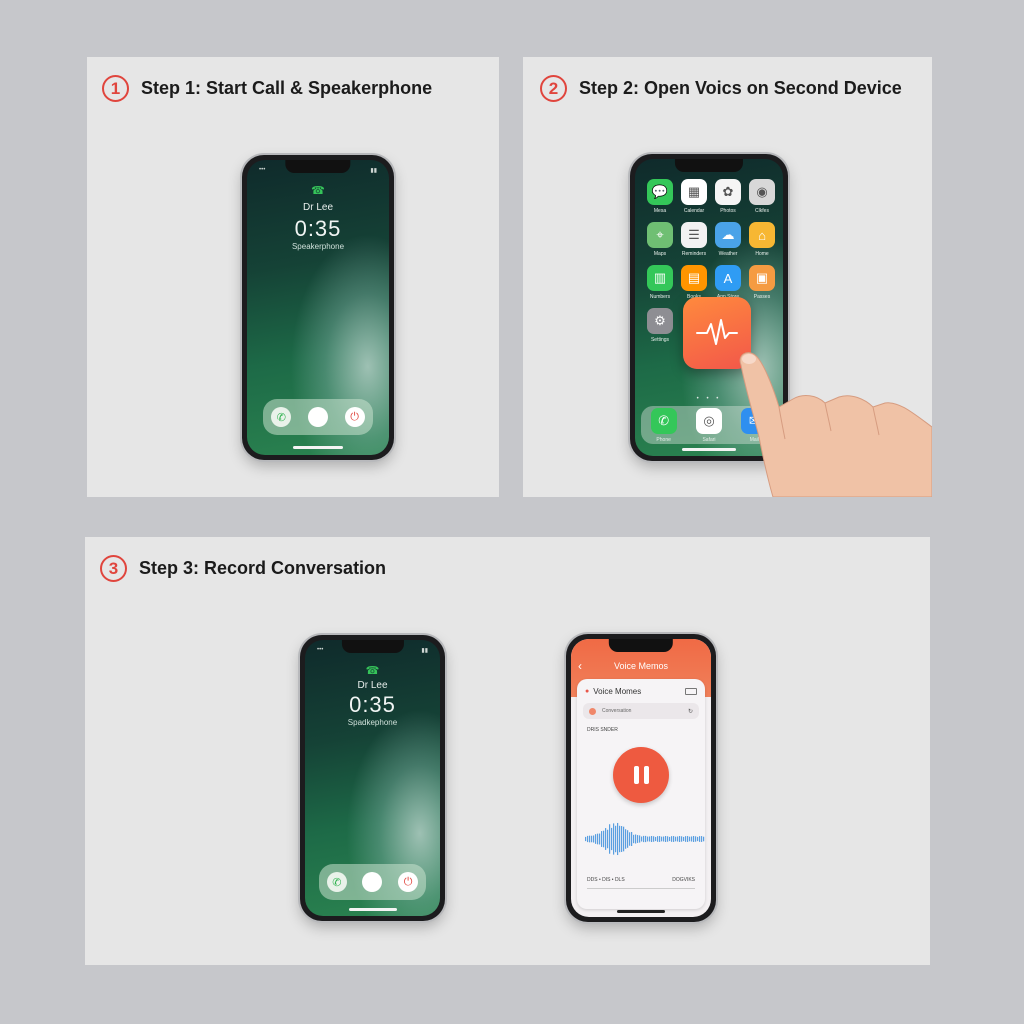 The image size is (1024, 1024). I want to click on call-controls: ✆ ⏻, so click(372, 882).